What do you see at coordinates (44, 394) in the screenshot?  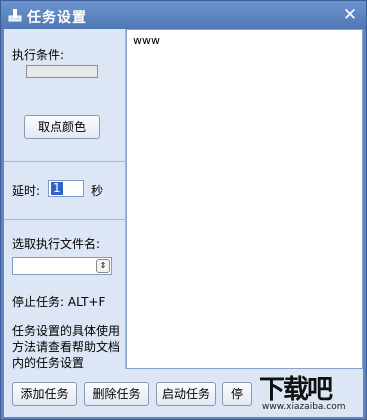 I see `add-task-button: 添加任务` at bounding box center [44, 394].